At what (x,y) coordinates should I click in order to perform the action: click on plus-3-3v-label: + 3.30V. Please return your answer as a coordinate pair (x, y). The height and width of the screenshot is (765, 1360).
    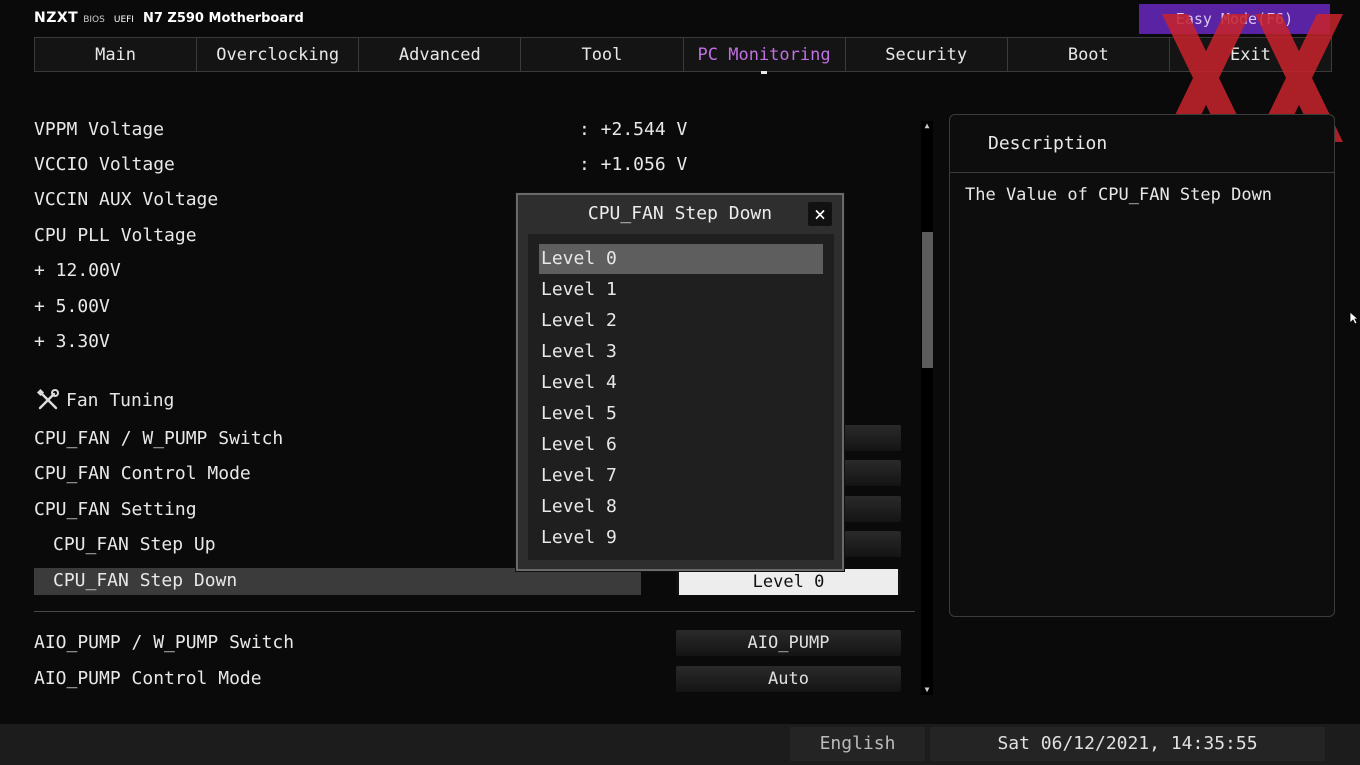
    Looking at the image, I should click on (72, 341).